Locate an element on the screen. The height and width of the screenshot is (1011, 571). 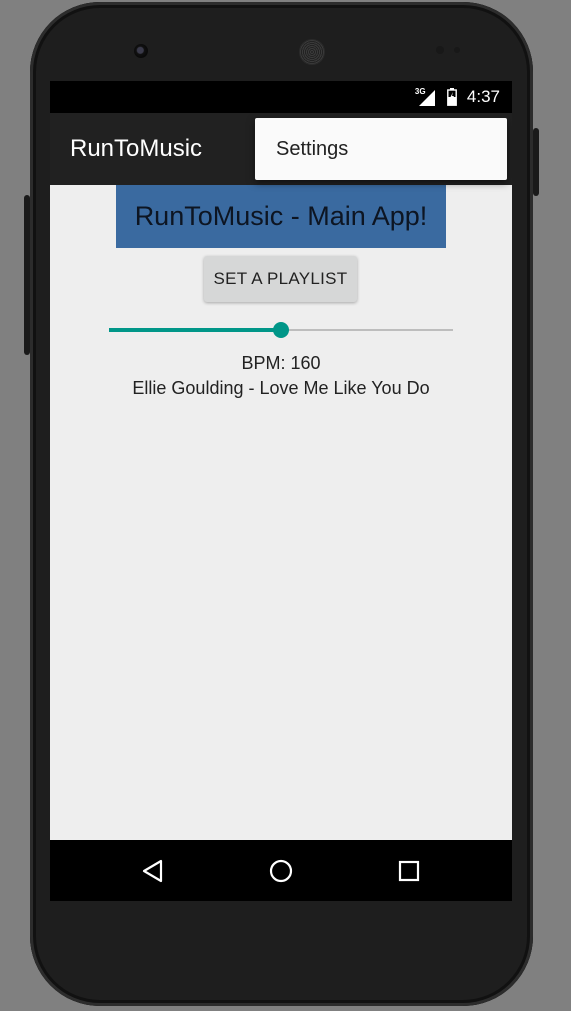
earpiece-speaker is located at coordinates (312, 52).